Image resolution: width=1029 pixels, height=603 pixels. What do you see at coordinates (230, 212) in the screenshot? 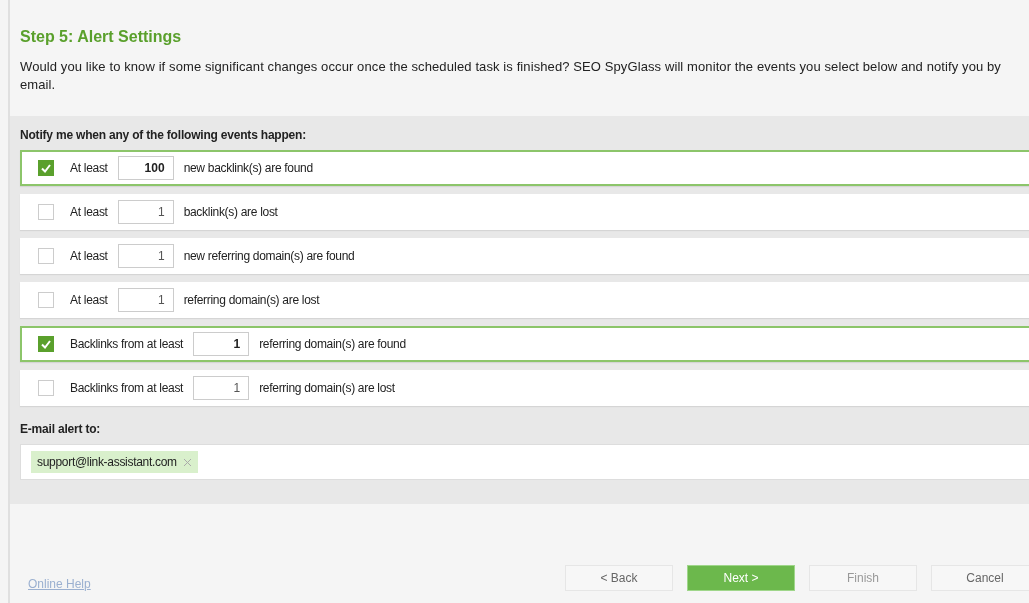
I see `event-label: backlink(s) are lost` at bounding box center [230, 212].